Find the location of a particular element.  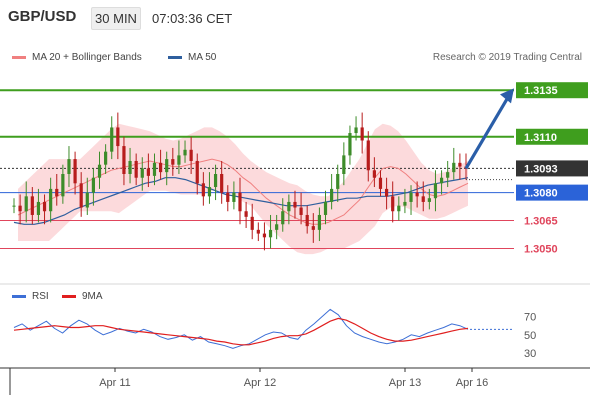

rsi-tick-70: 70 is located at coordinates (530, 318).